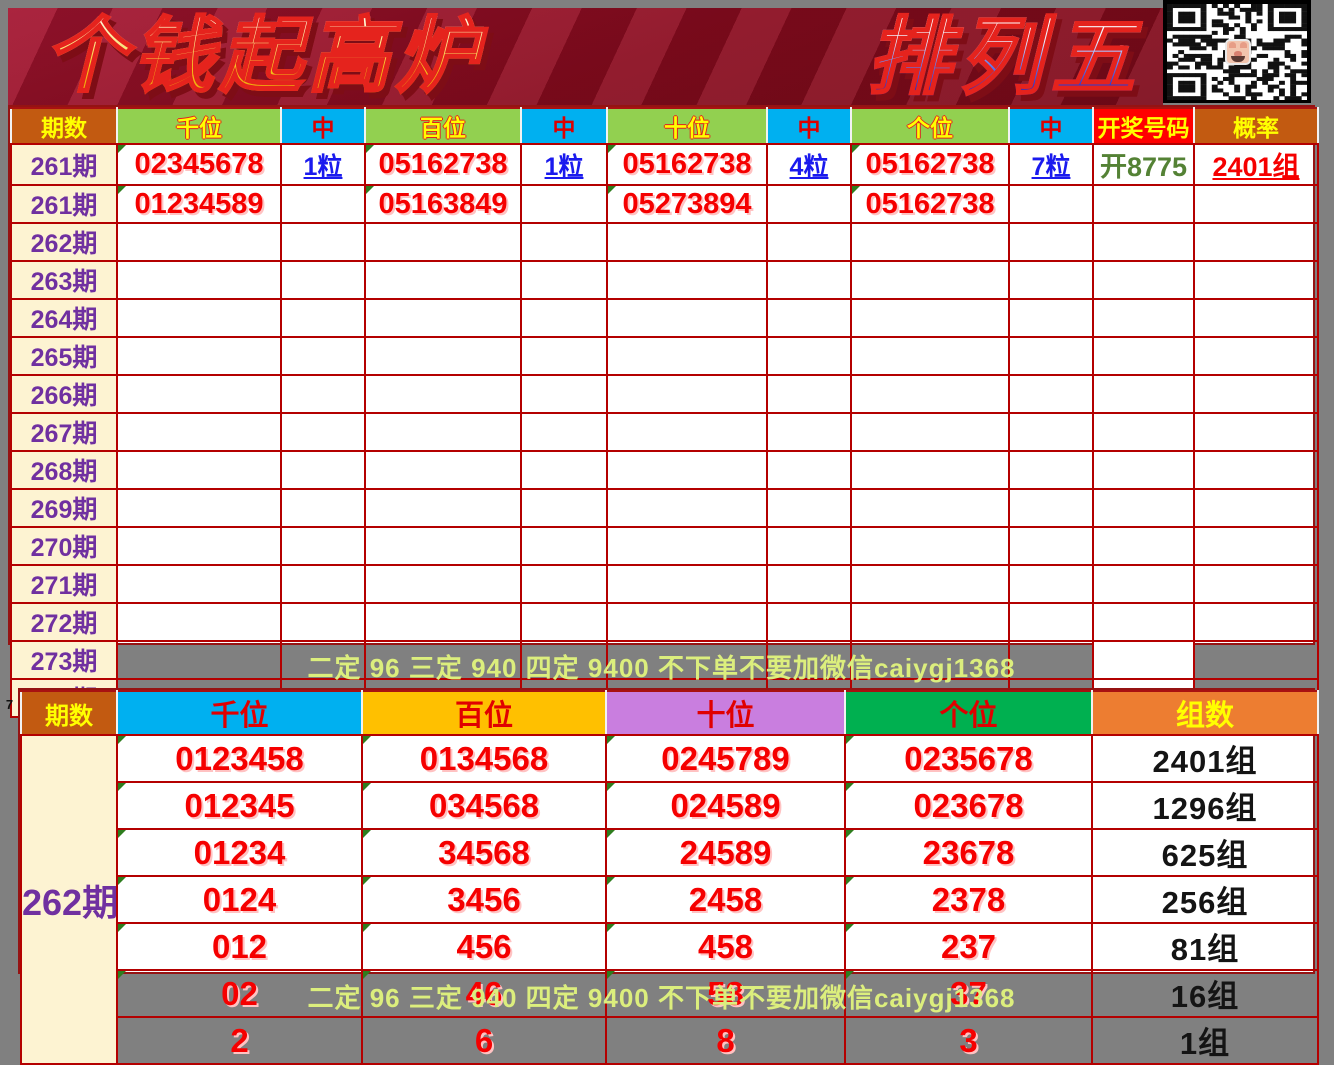 Image resolution: width=1334 pixels, height=1065 pixels. What do you see at coordinates (670, 852) in the screenshot?
I see `table2-row: 01234 34568 24589 23678 625组` at bounding box center [670, 852].